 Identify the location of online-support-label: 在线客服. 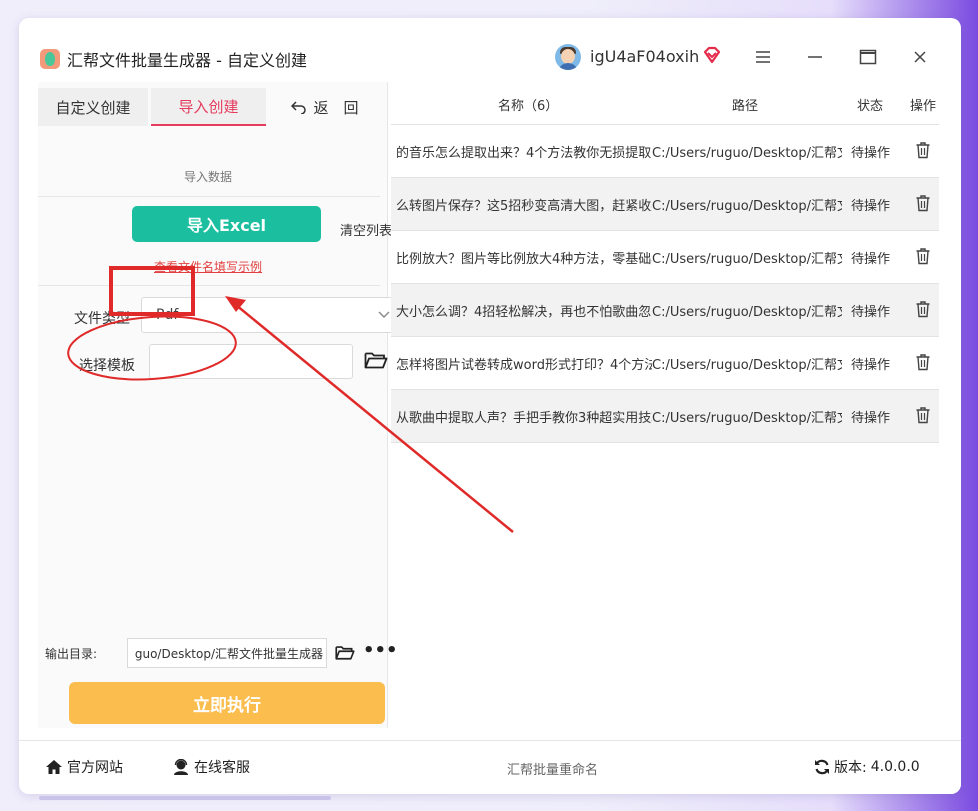
(222, 768).